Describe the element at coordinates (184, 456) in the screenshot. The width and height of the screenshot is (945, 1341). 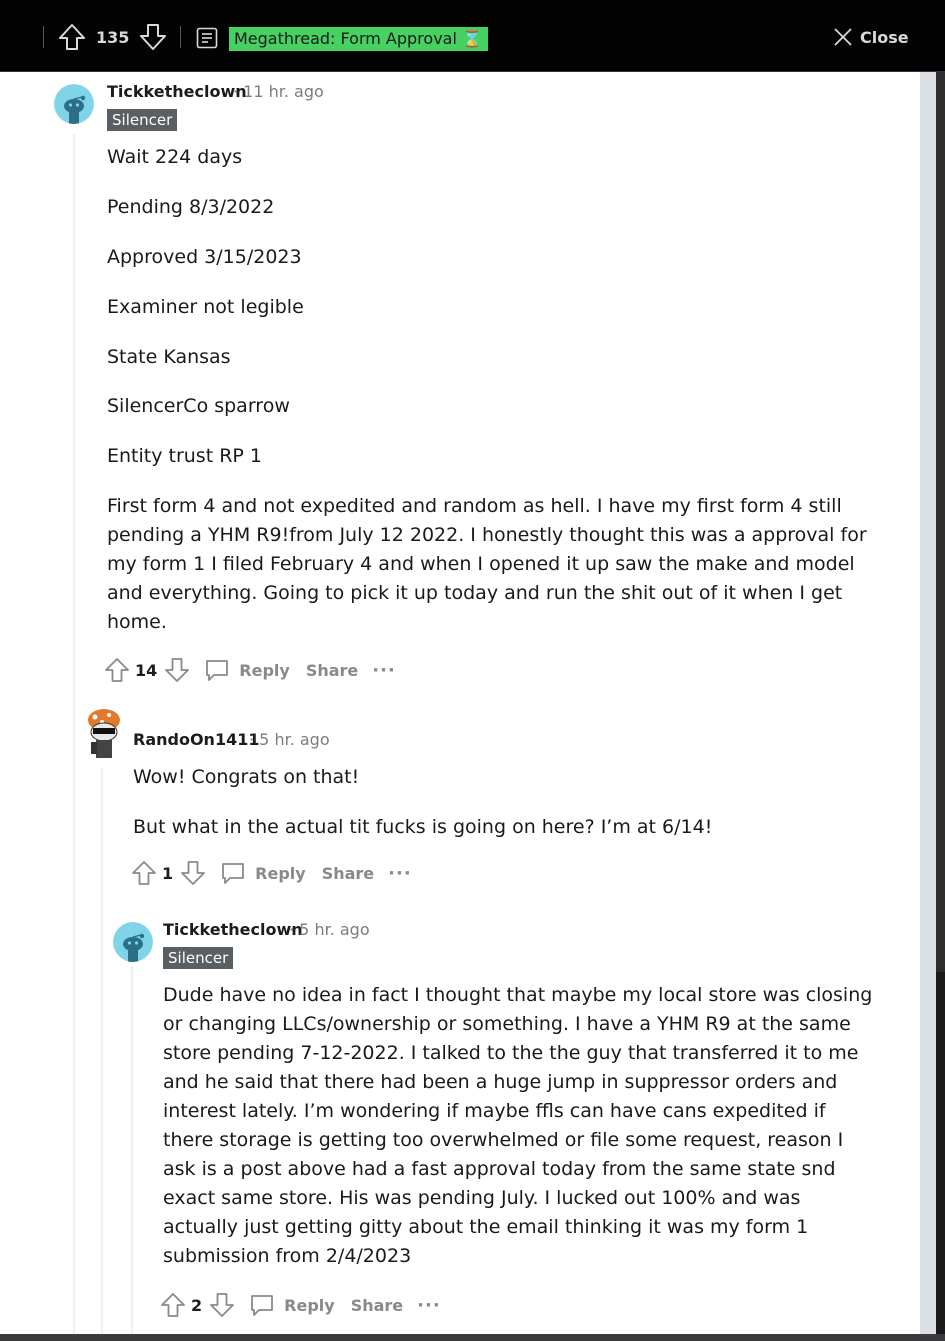
I see `comment-paragraph: Entity trust RP 1` at that location.